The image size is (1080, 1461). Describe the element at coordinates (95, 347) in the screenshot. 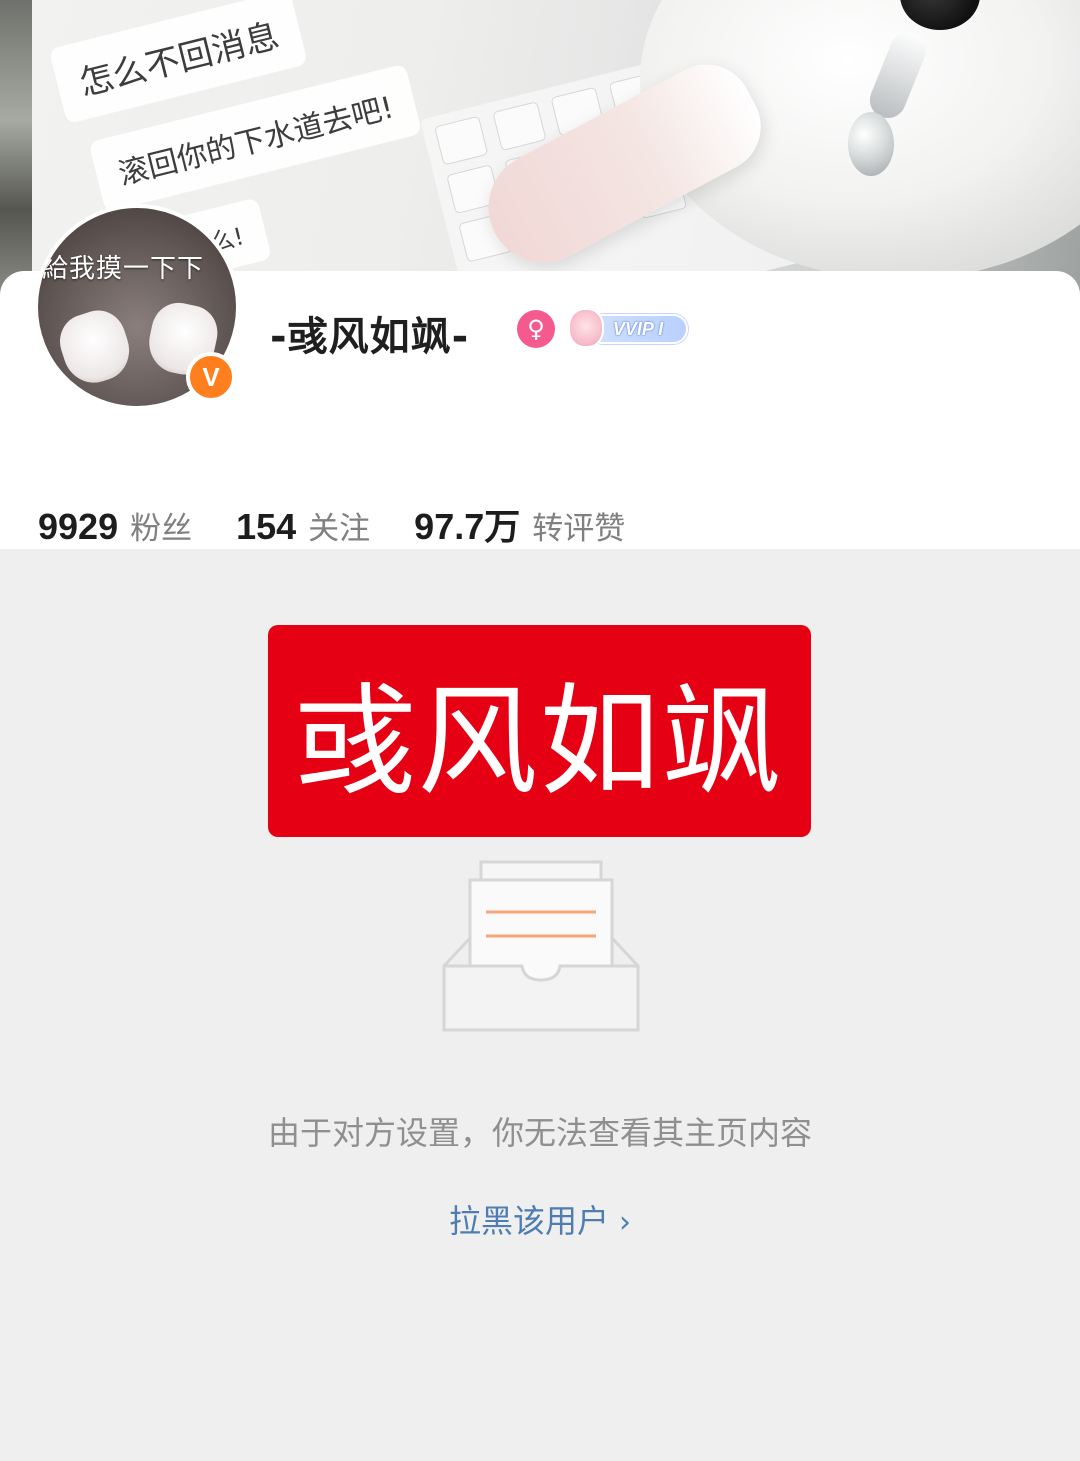

I see `avatar-paw` at that location.